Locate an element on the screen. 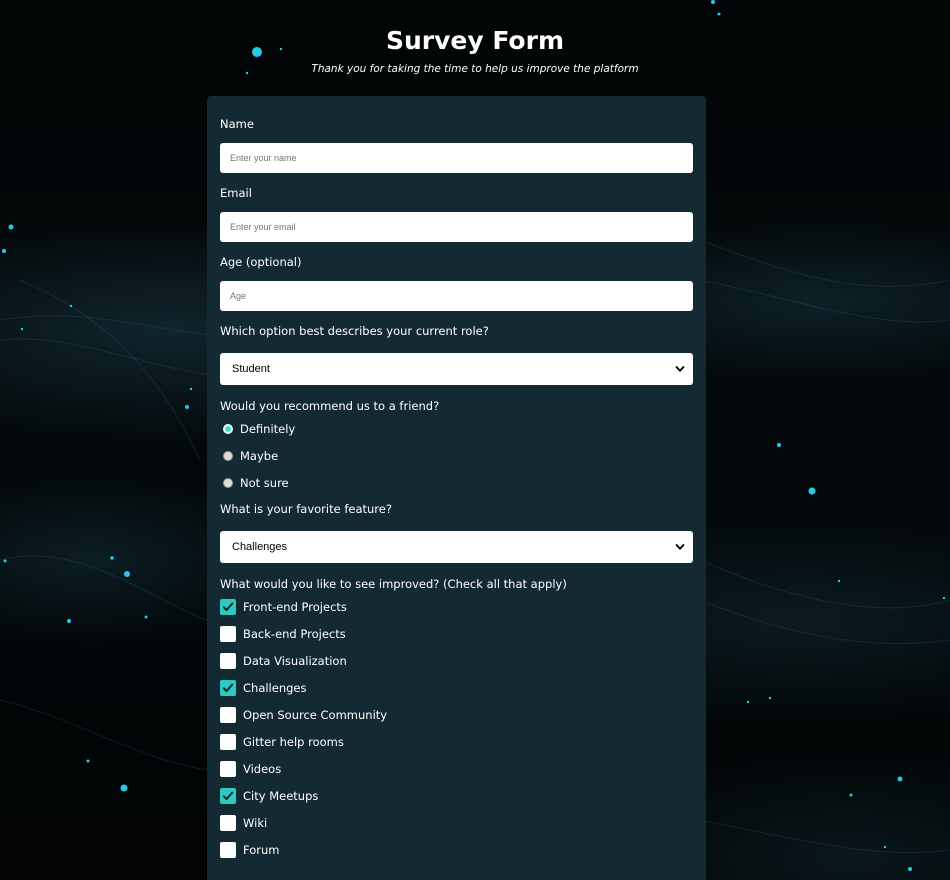 The width and height of the screenshot is (950, 880). radio-option-maybe: Maybe is located at coordinates (456, 456).